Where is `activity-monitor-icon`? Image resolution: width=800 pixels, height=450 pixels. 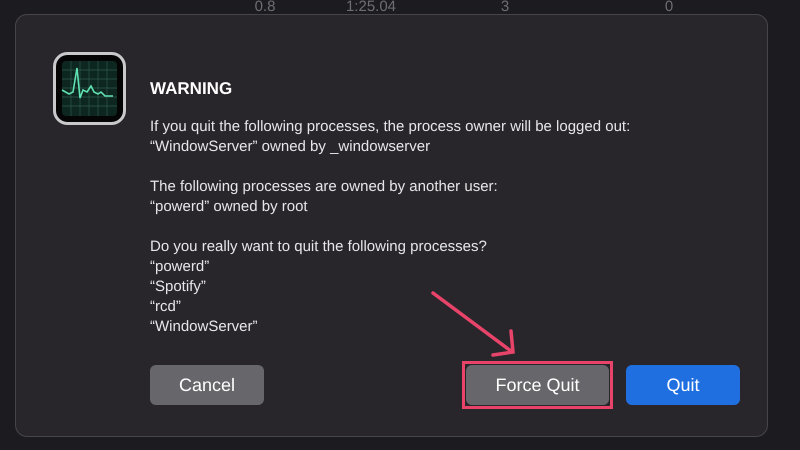
activity-monitor-icon is located at coordinates (89, 88).